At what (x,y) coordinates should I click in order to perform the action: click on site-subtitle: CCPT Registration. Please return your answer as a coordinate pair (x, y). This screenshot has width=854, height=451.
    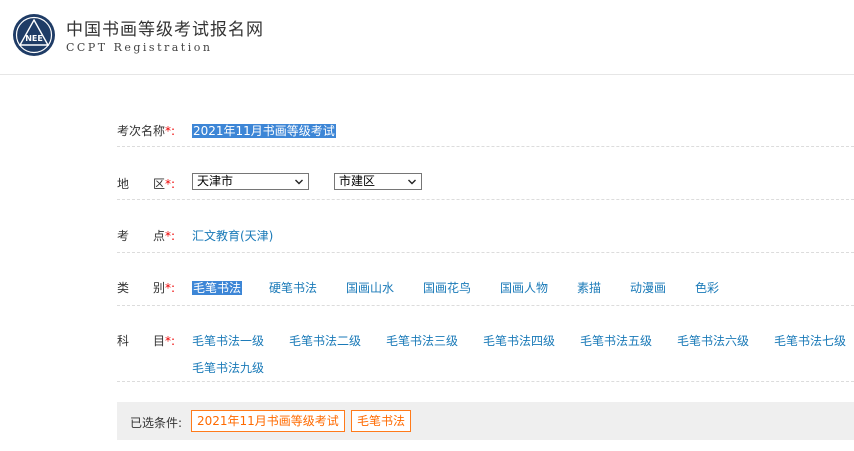
    Looking at the image, I should click on (139, 47).